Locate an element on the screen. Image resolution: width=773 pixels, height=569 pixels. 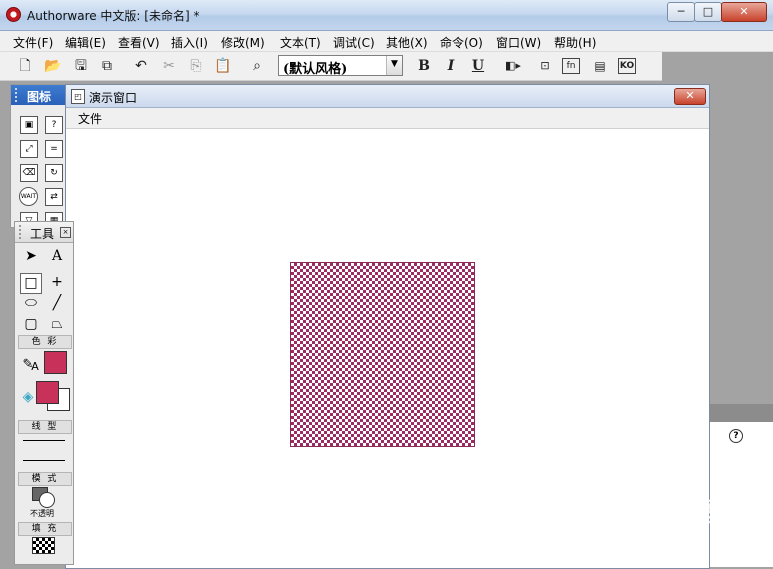
display-icon: ▣ is located at coordinates (29, 125).